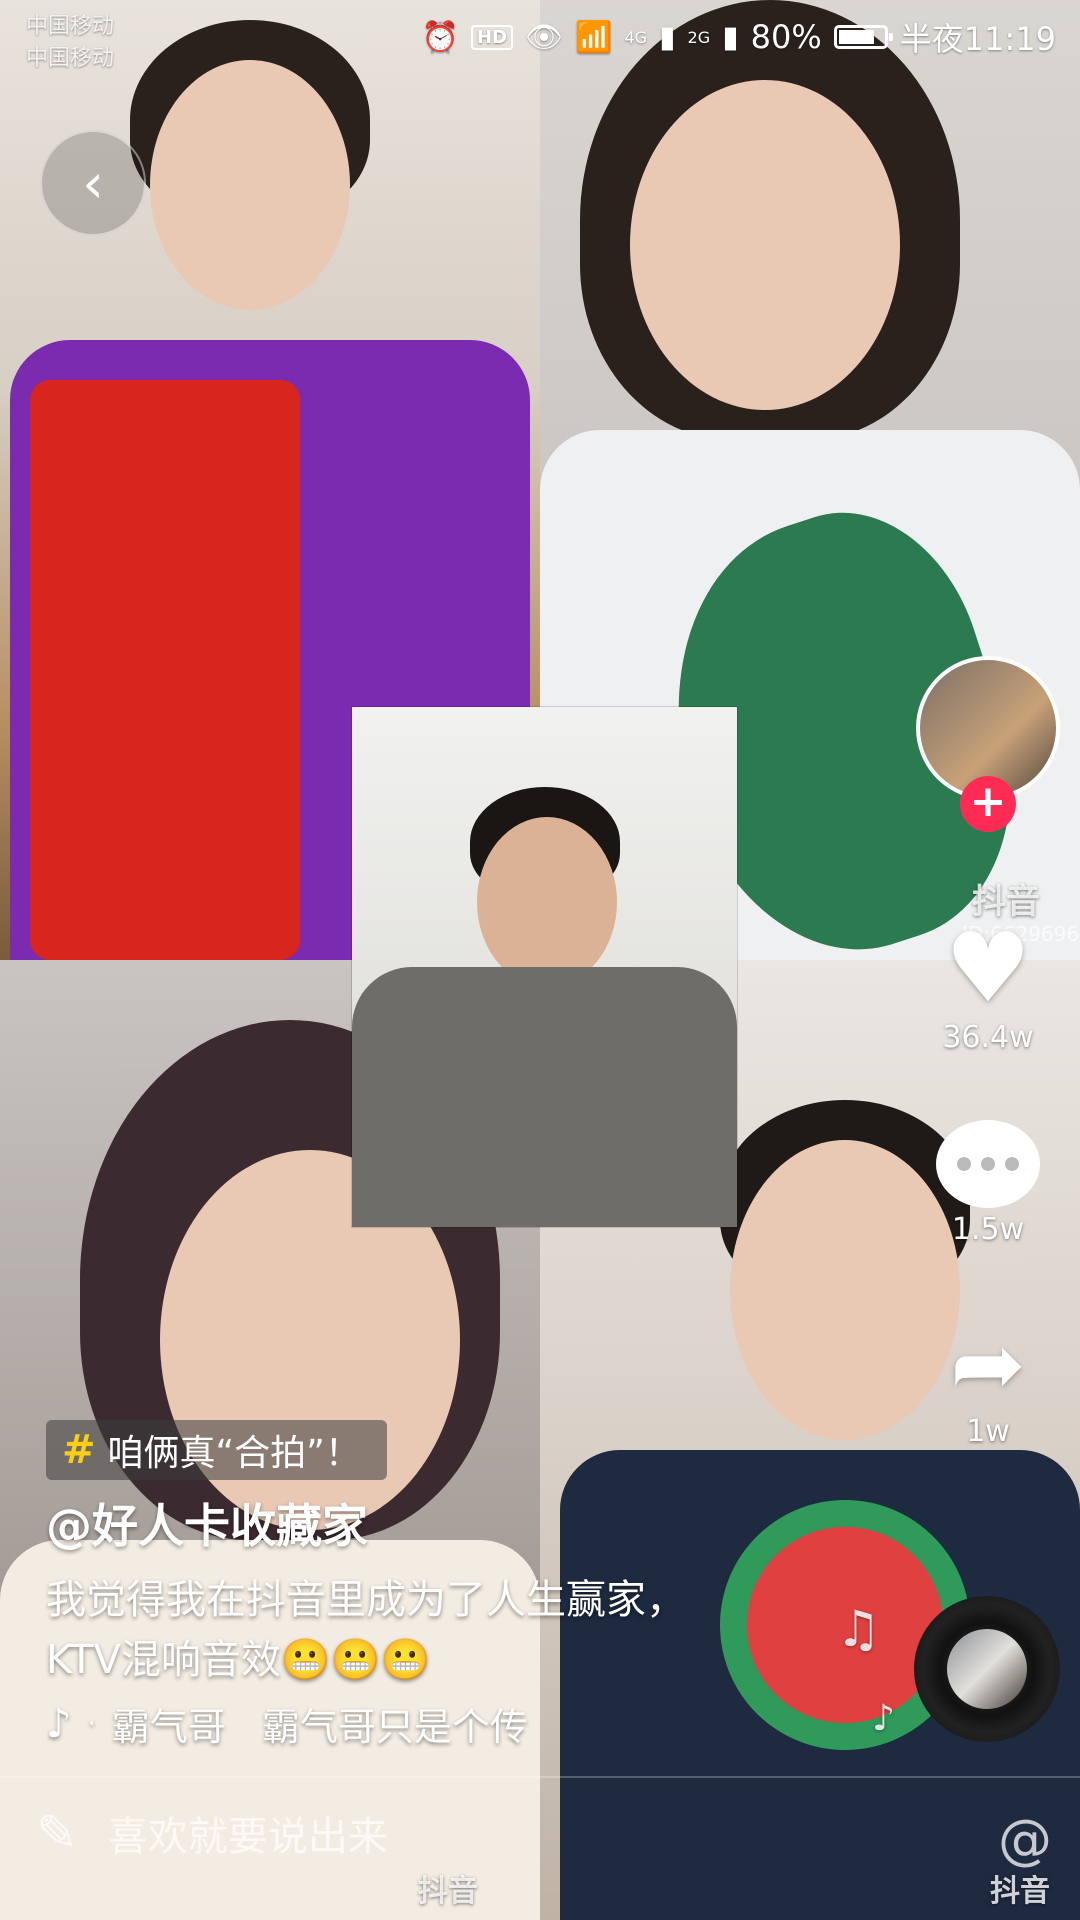 This screenshot has width=1080, height=1920. I want to click on comment-input-bar: ✎ 喜欢就要说出来, so click(212, 1833).